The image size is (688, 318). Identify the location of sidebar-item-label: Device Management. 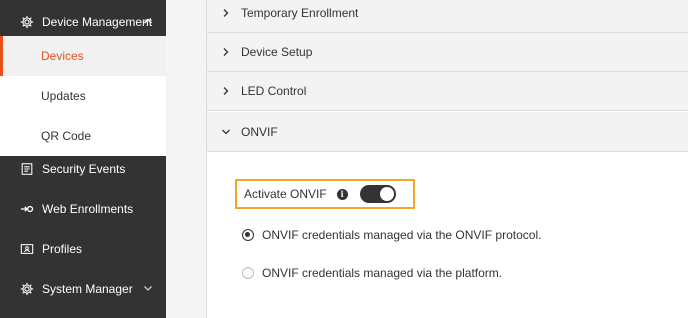
(97, 22).